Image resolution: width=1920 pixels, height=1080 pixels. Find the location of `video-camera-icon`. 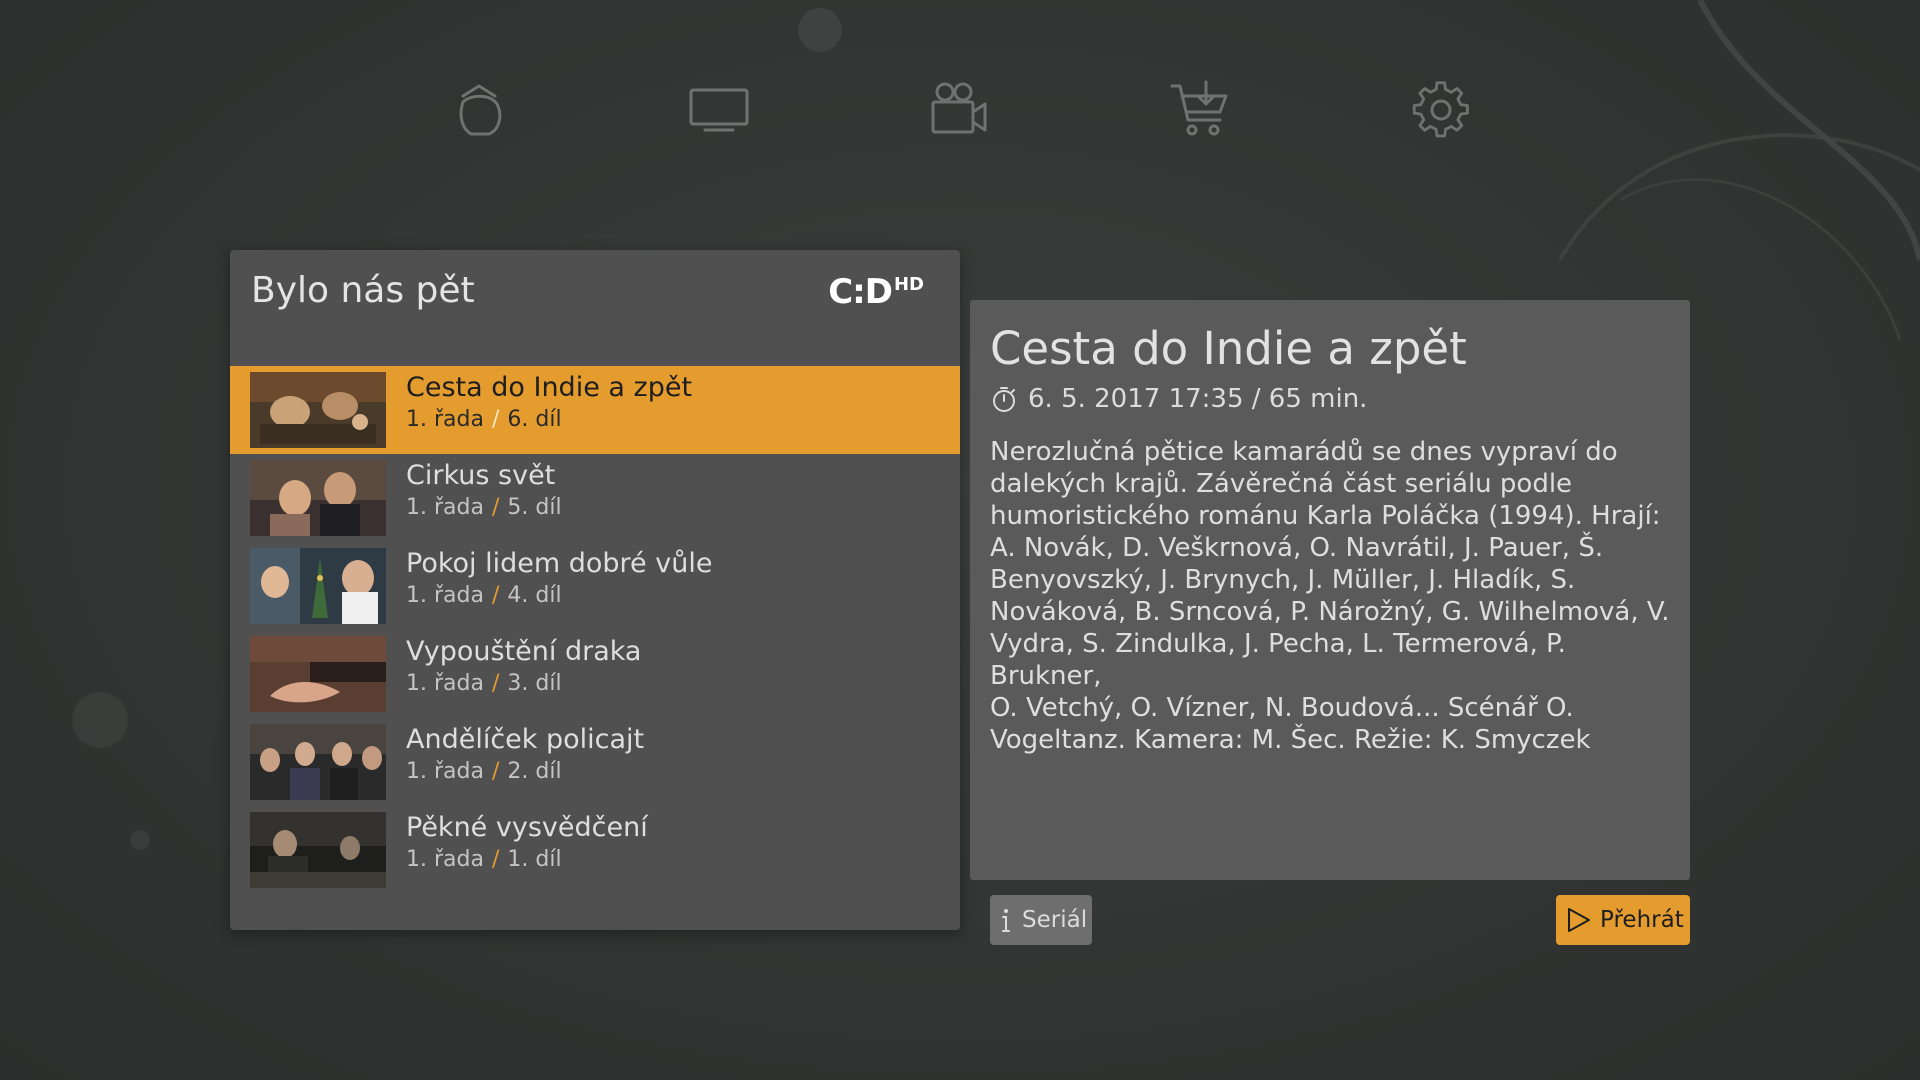

video-camera-icon is located at coordinates (959, 108).